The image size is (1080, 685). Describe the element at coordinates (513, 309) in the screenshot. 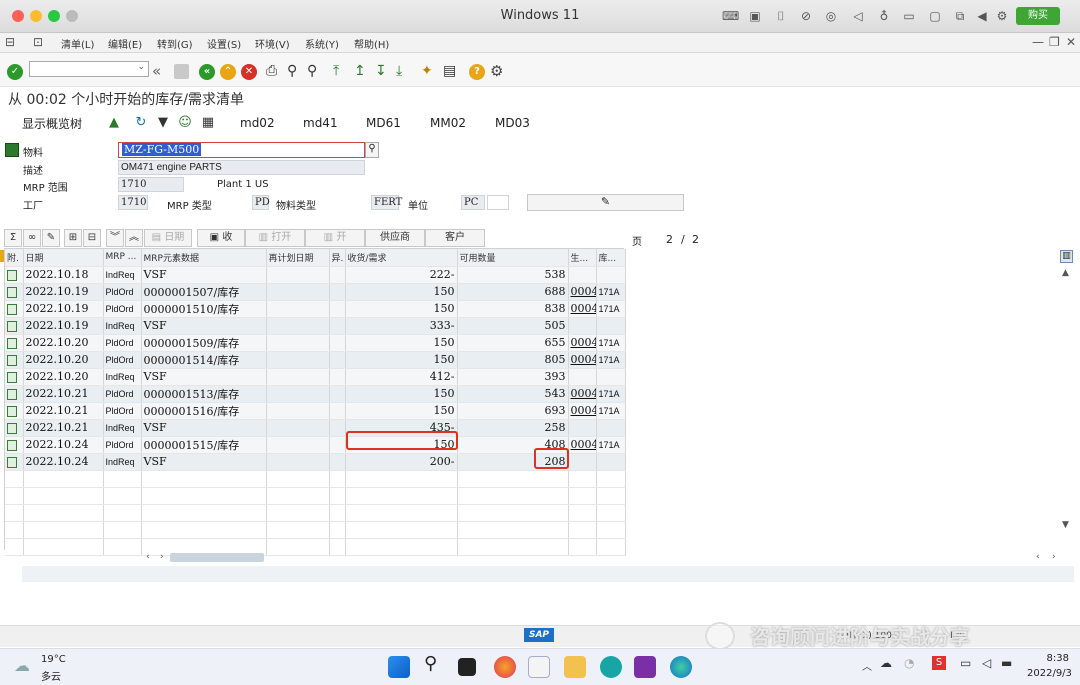

I see `cell-available-qty: 838` at that location.